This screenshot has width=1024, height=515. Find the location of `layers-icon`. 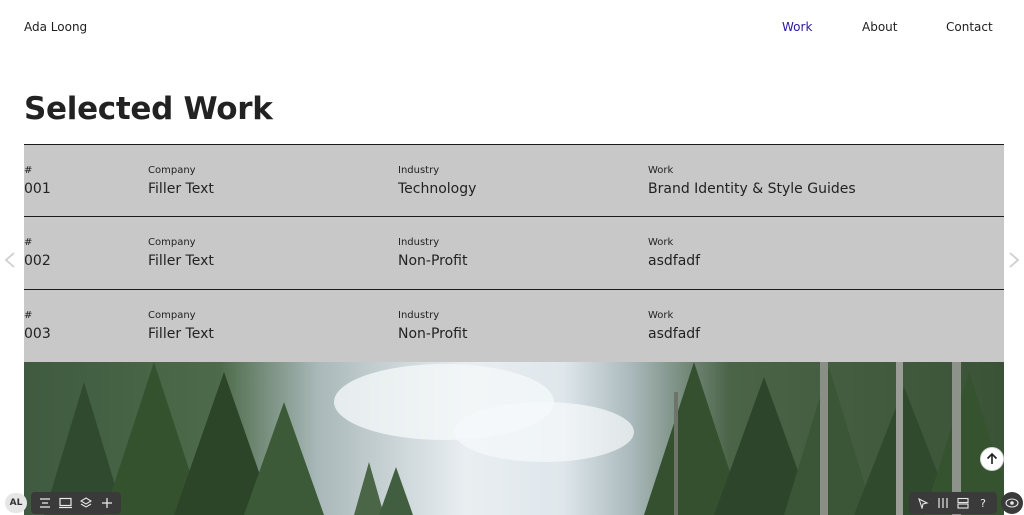

layers-icon is located at coordinates (86, 503).